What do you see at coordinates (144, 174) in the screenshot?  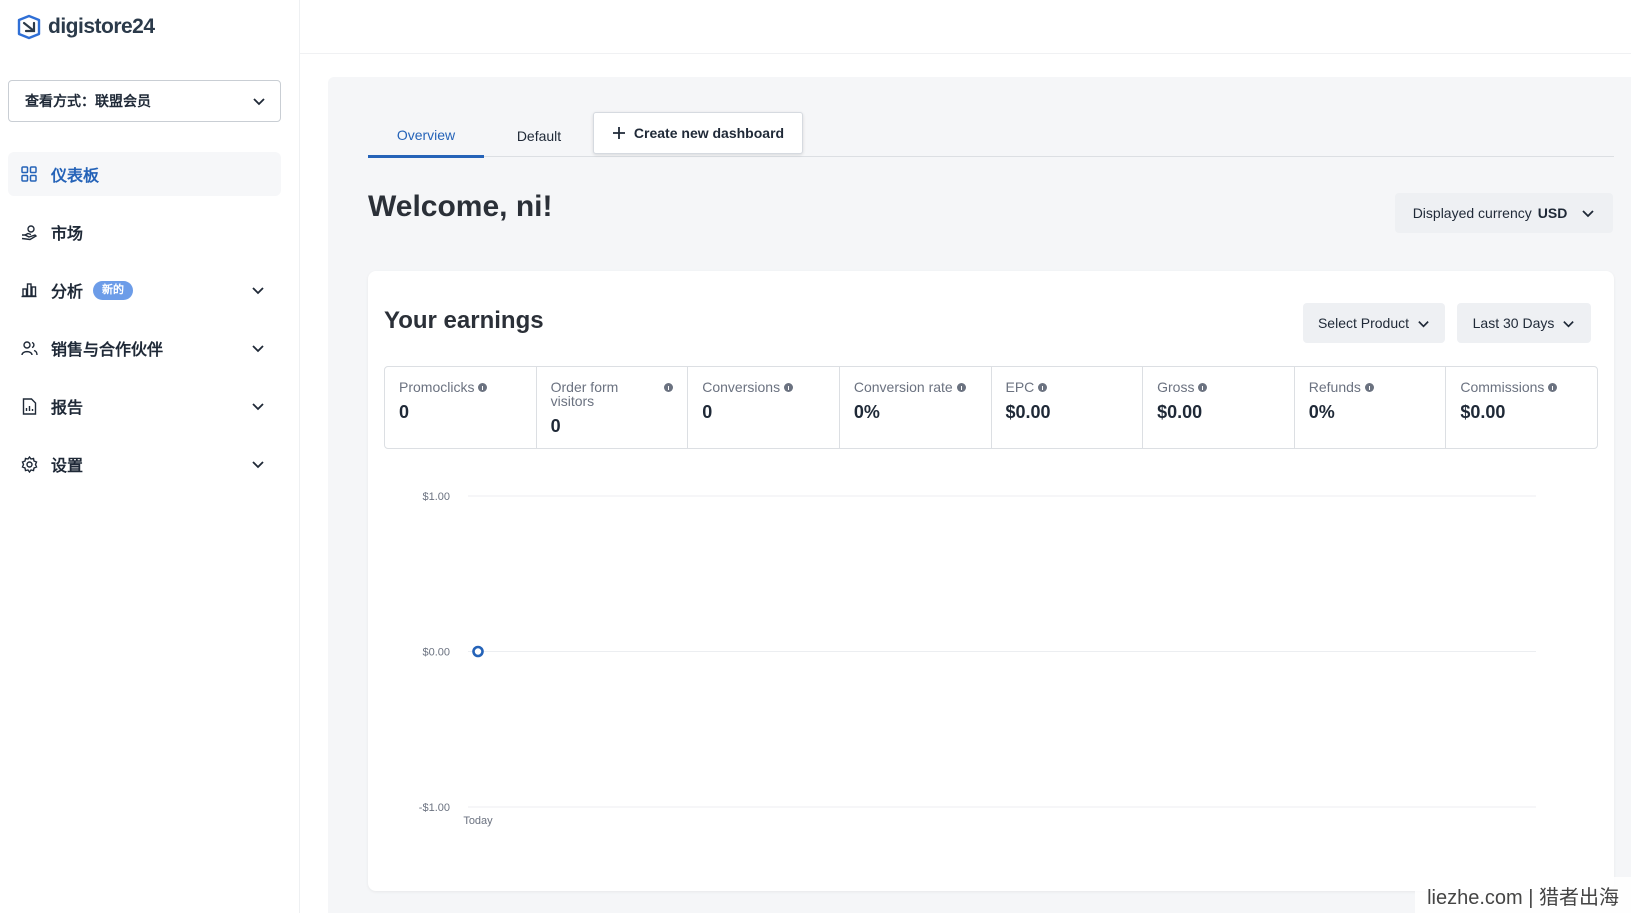 I see `sidebar-item-dashboard: 仪表板` at bounding box center [144, 174].